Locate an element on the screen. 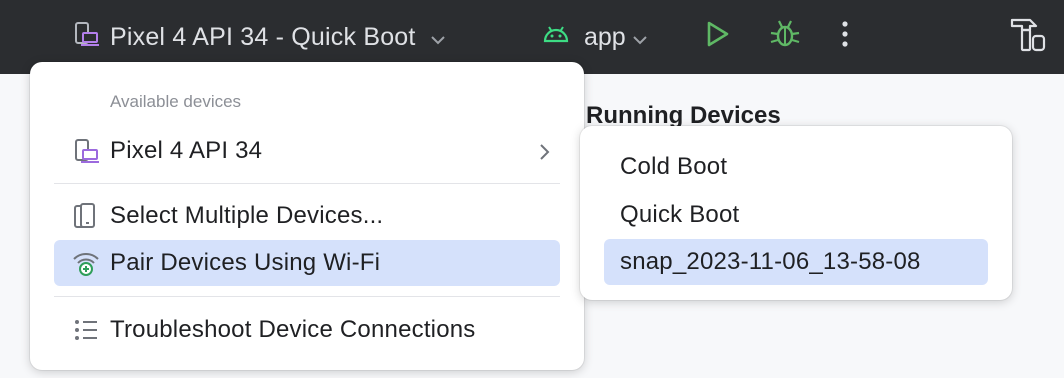 The image size is (1064, 378). device-selector-label: Pixel 4 API 34 - Quick Boot is located at coordinates (263, 36).